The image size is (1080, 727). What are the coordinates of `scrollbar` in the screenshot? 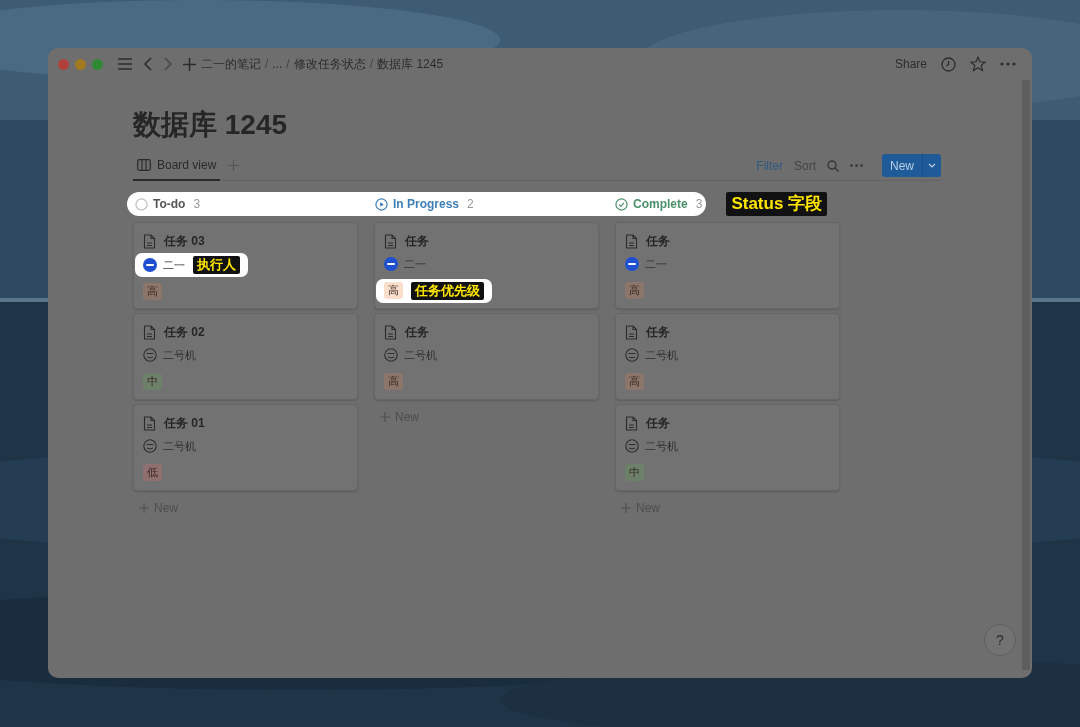 It's located at (1026, 375).